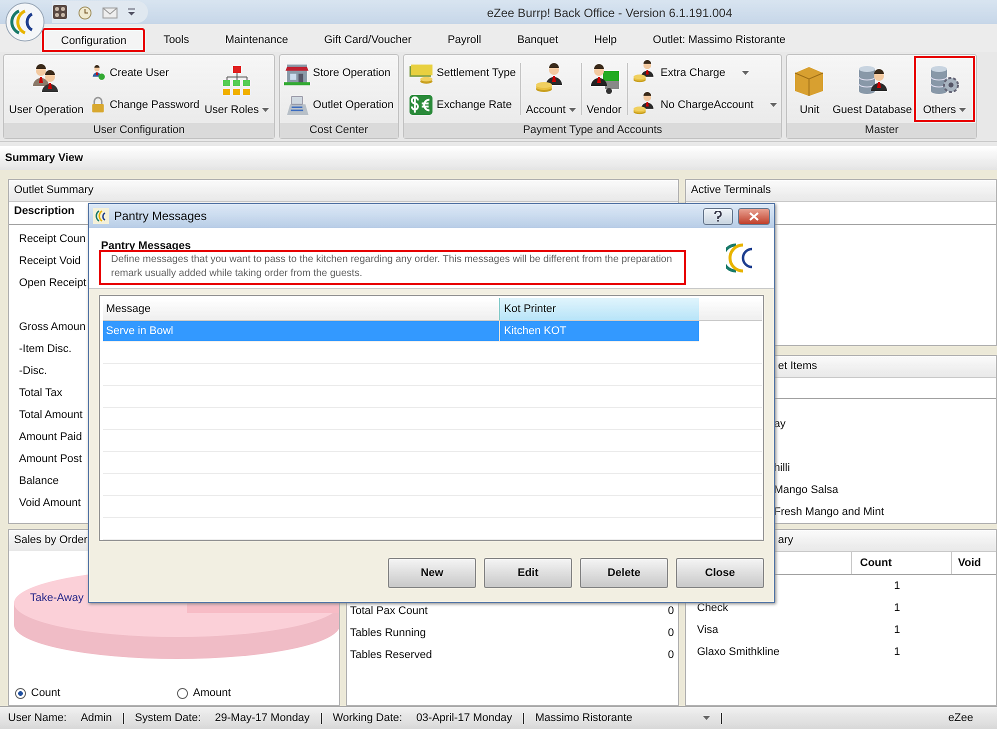 This screenshot has width=997, height=729. I want to click on dialog-title: Pantry Messages, so click(160, 216).